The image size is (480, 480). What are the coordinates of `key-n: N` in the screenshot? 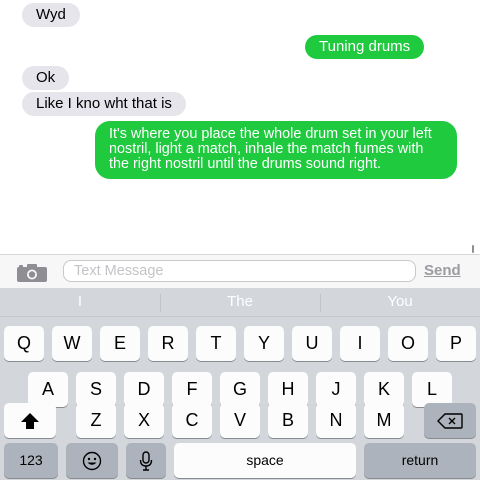 It's located at (336, 420).